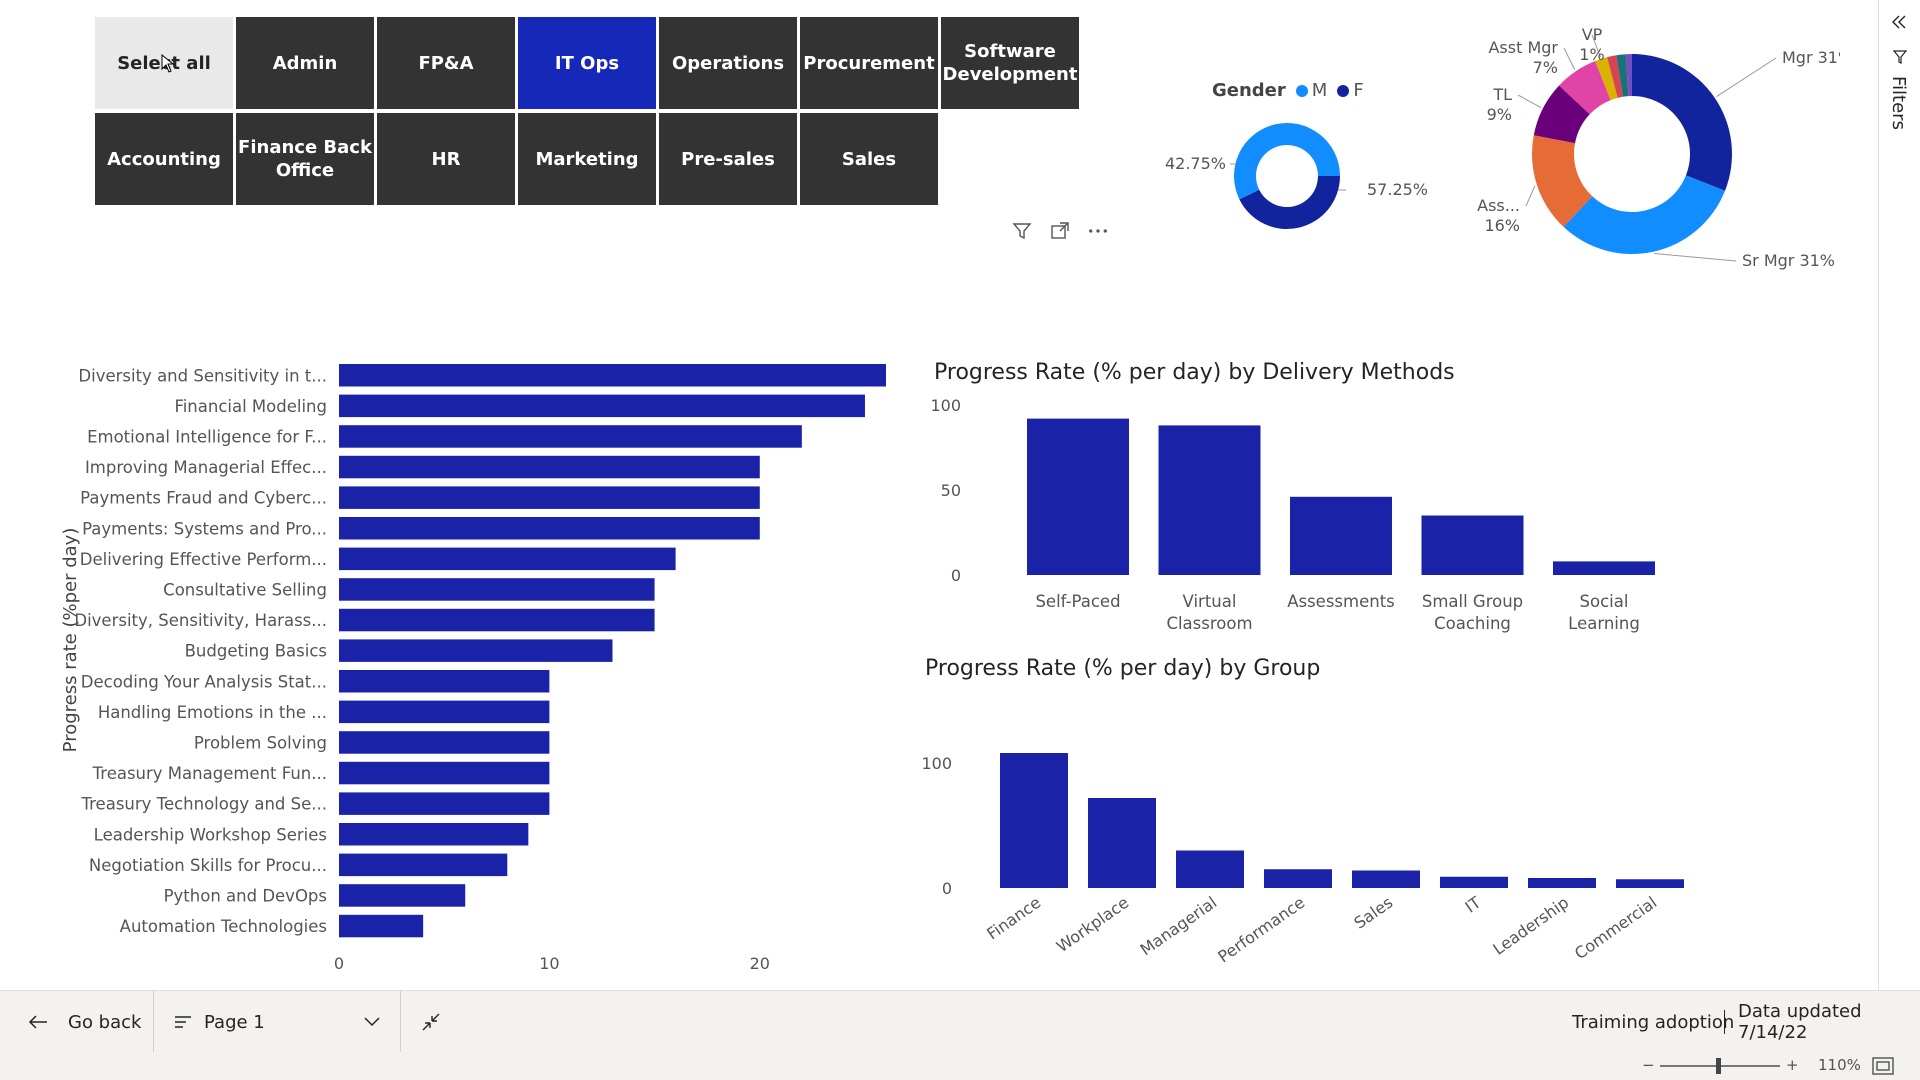 The width and height of the screenshot is (1920, 1080). Describe the element at coordinates (549, 467) in the screenshot. I see `bar-improving-managerial-effec` at that location.